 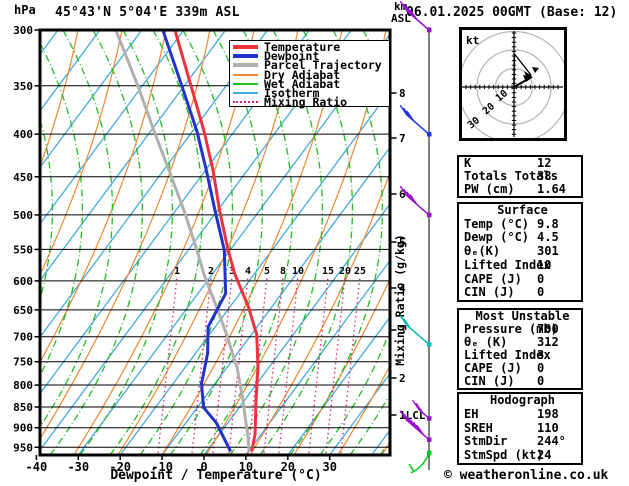 What do you see at coordinates (497, 237) in the screenshot?
I see `index-label: Dewp (°C)` at bounding box center [497, 237].